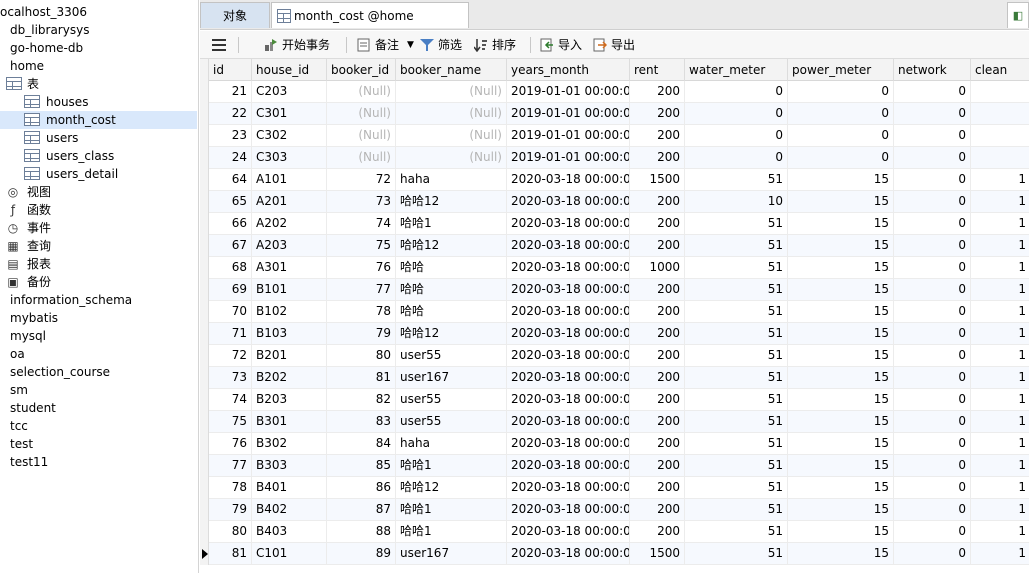  I want to click on sidebar-item-month_cost: month_cost, so click(98, 120).